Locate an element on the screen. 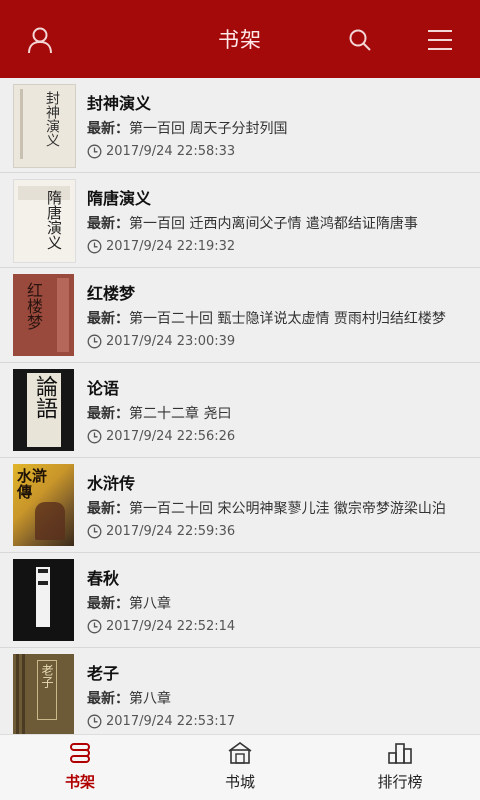  book-row: 老子 老子 最新：第八章 2017/9/24 22:53:17 is located at coordinates (240, 691).